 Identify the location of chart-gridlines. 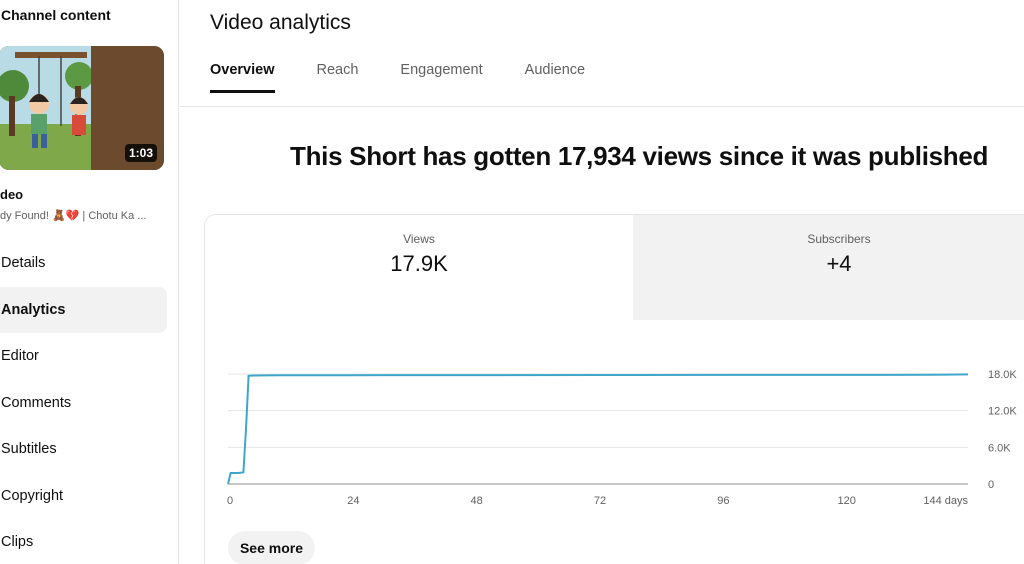
(598, 429).